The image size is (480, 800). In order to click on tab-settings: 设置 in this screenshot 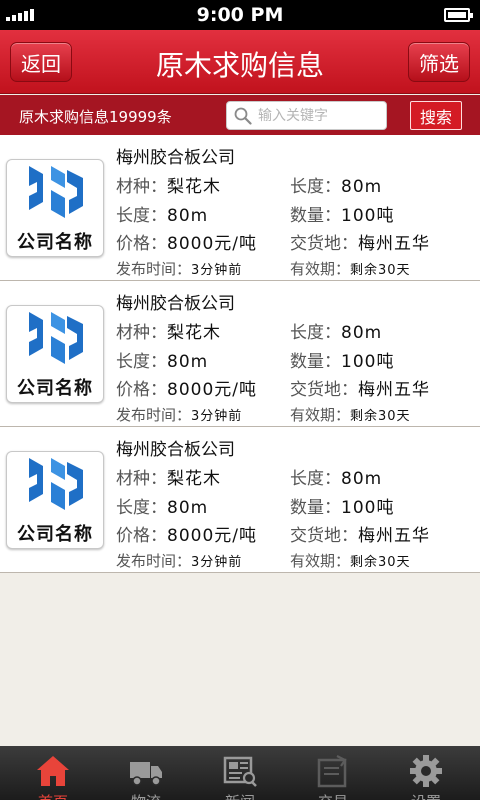, I will do `click(426, 773)`.